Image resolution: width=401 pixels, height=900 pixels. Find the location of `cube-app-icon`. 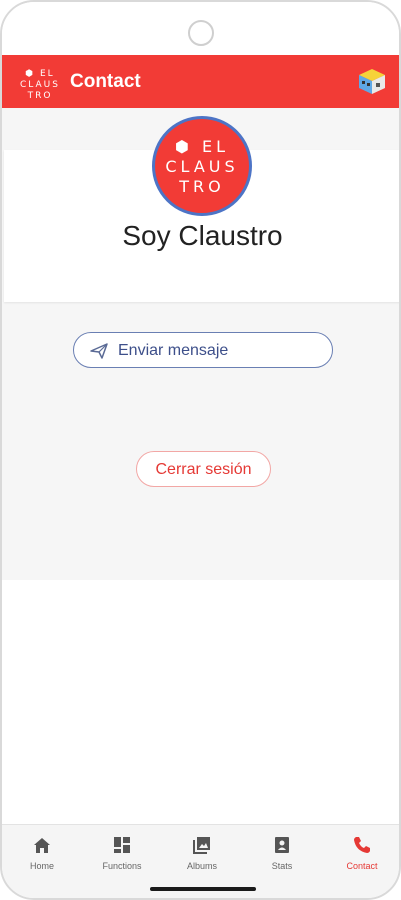

cube-app-icon is located at coordinates (372, 81).